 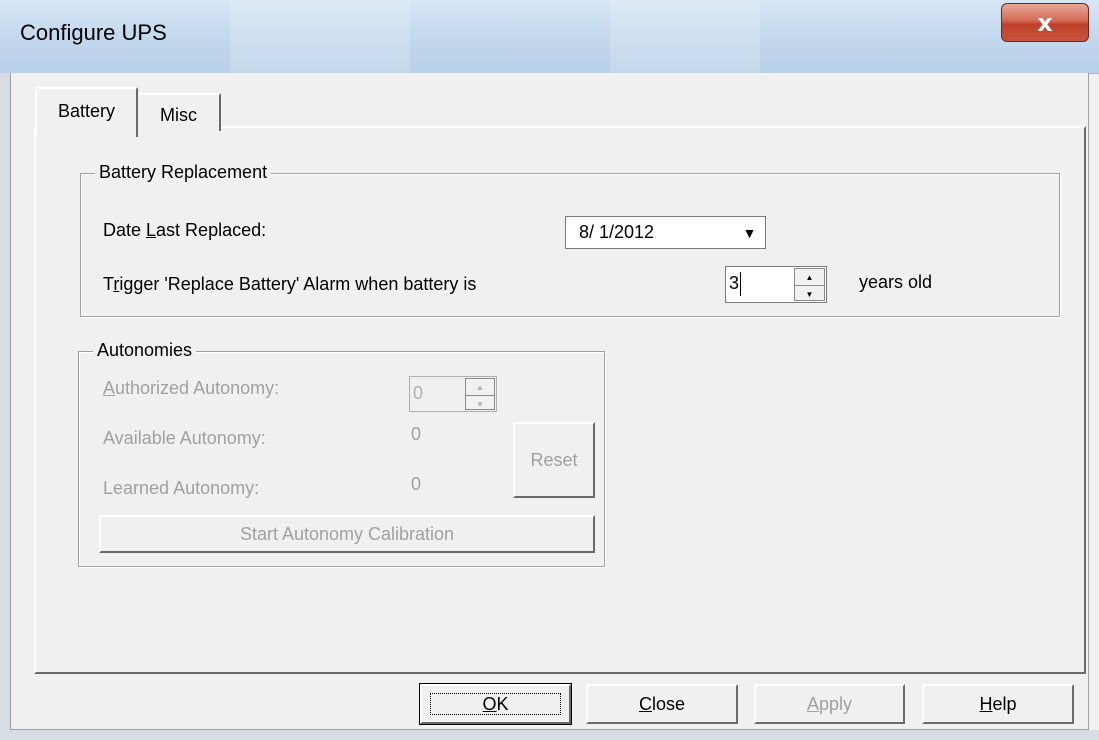 I want to click on authorized-autonomy-label: Authorized Autonomy:, so click(x=191, y=388).